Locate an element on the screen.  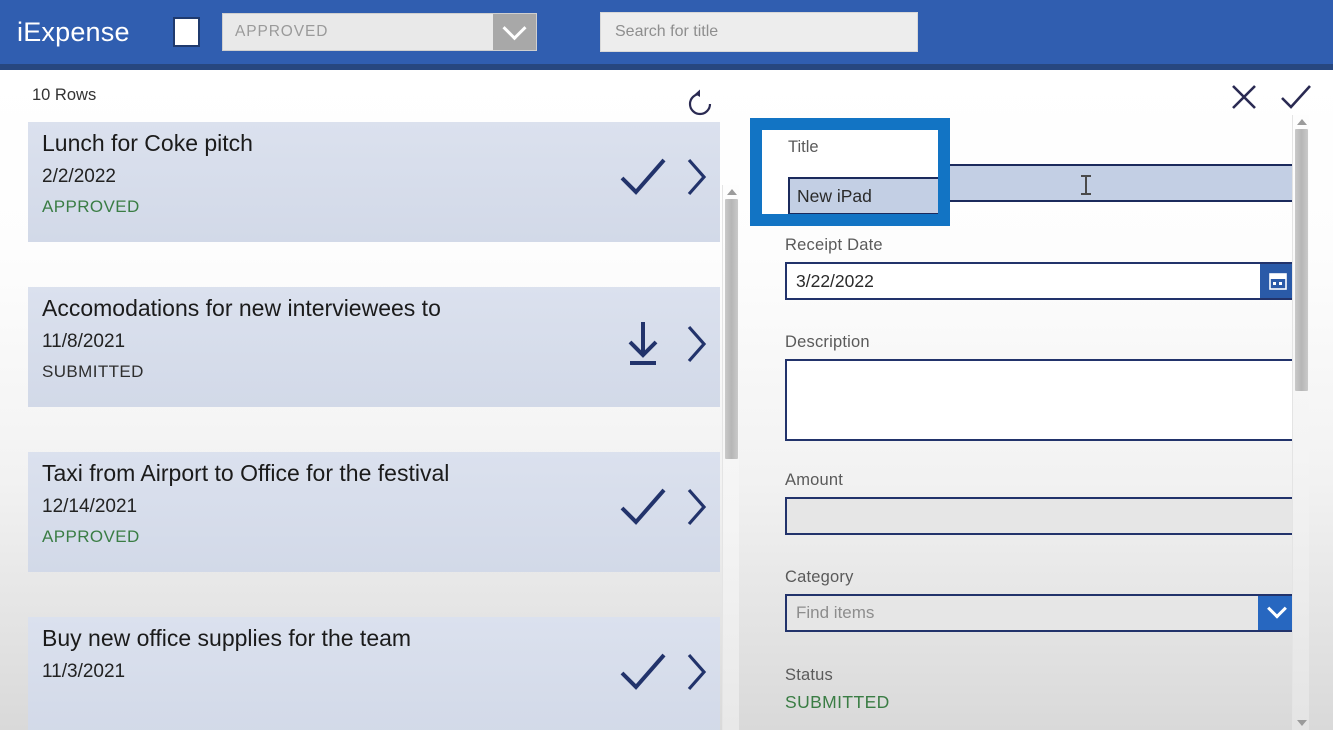
list-item-date: 11/3/2021 is located at coordinates (84, 671).